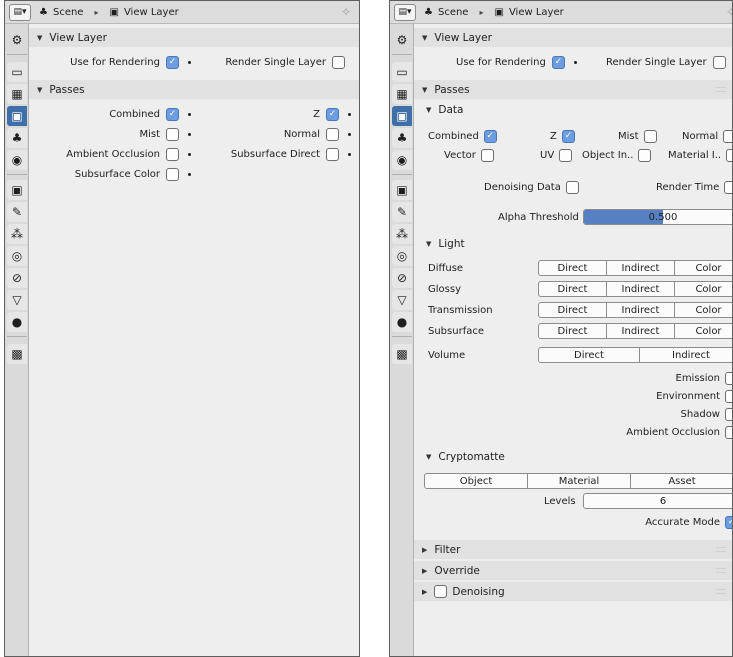 This screenshot has height=657, width=733. Describe the element at coordinates (727, 136) in the screenshot. I see `normal-checkbox` at that location.